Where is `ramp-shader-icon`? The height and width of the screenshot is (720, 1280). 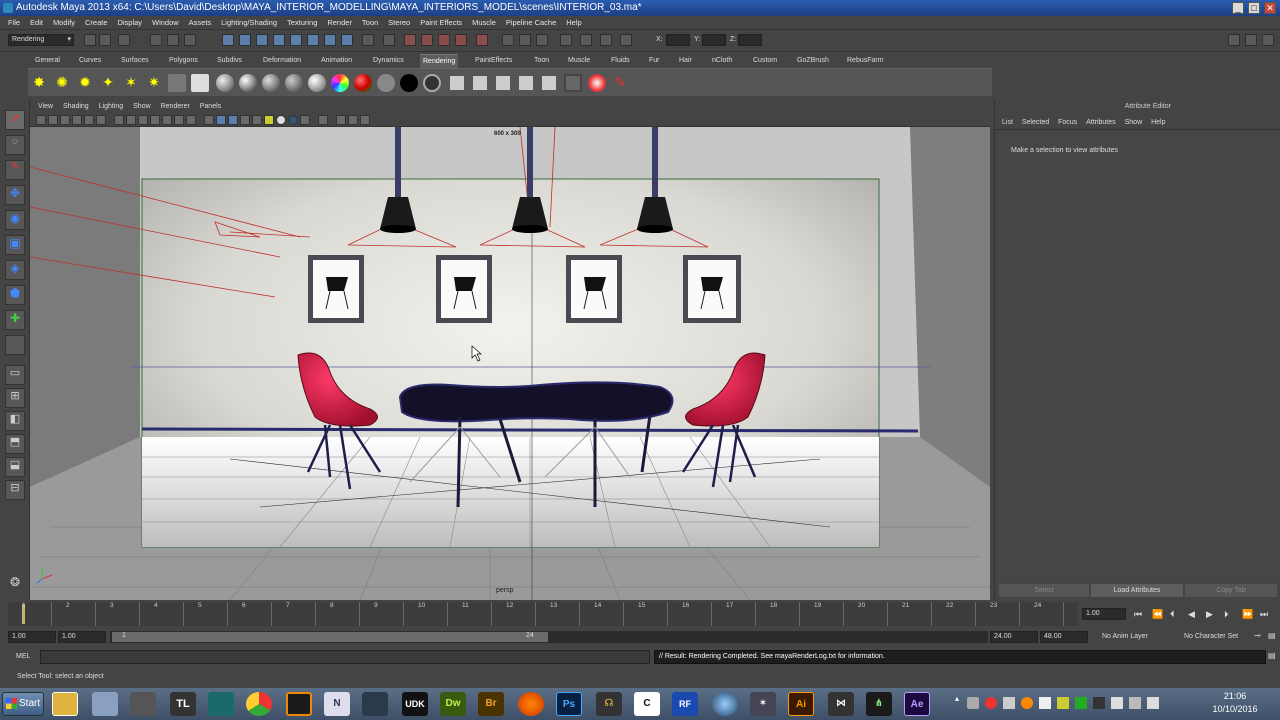 ramp-shader-icon is located at coordinates (363, 83).